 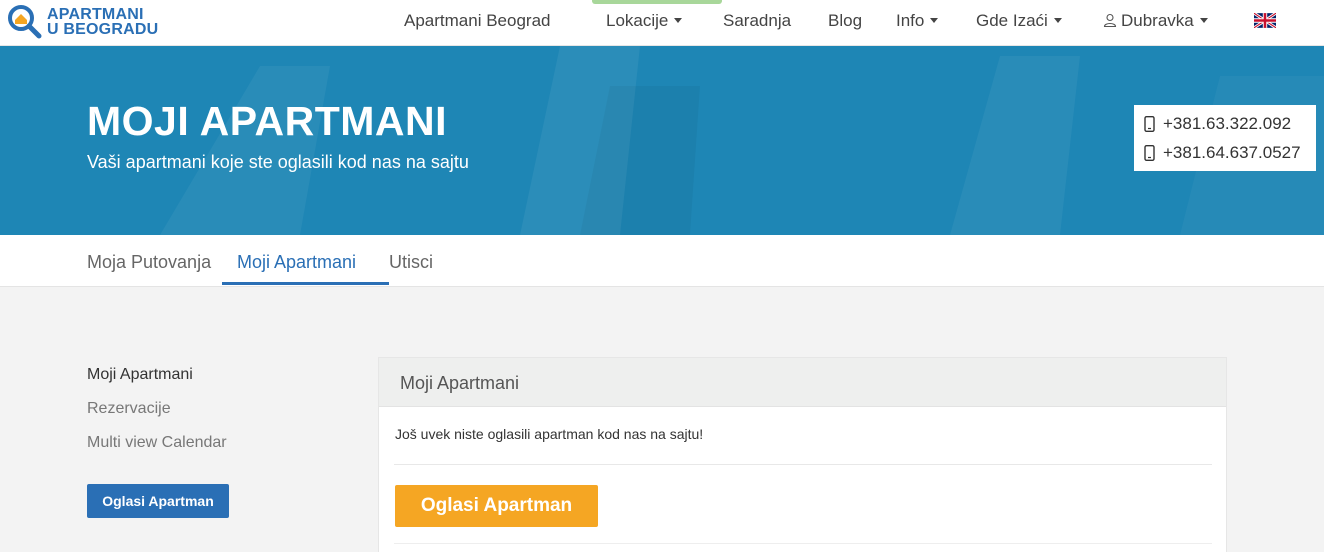 What do you see at coordinates (140, 375) in the screenshot?
I see `sidebar-item-moji-apartmani: Moji Apartmani` at bounding box center [140, 375].